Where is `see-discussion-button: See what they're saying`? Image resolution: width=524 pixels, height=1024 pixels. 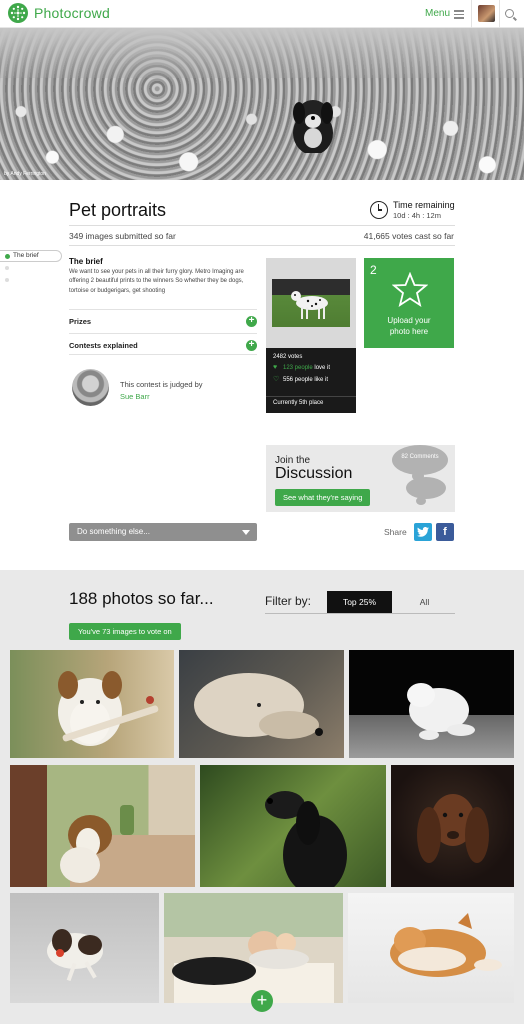 see-discussion-button: See what they're saying is located at coordinates (323, 497).